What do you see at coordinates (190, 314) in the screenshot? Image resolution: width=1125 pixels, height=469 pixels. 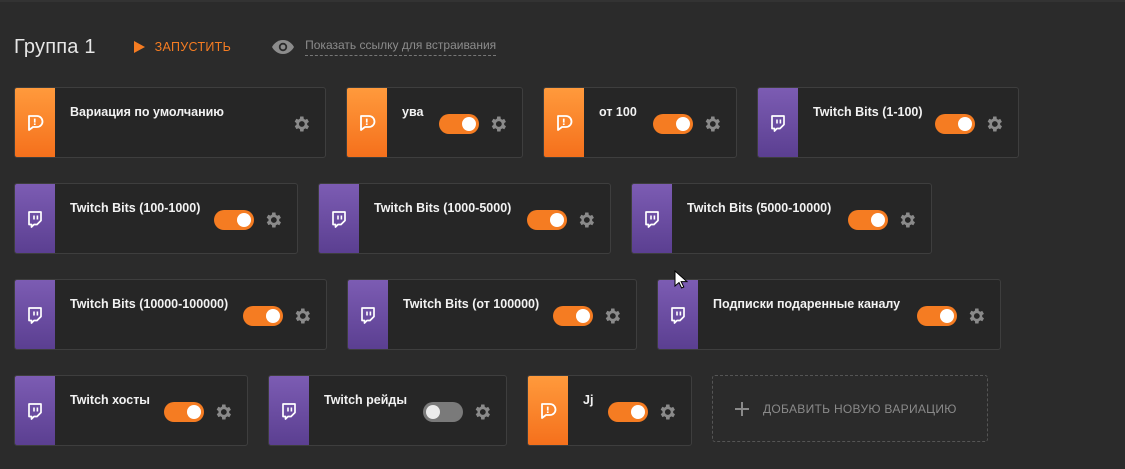 I see `variation-body: Twitch Bits (10000-100000)` at bounding box center [190, 314].